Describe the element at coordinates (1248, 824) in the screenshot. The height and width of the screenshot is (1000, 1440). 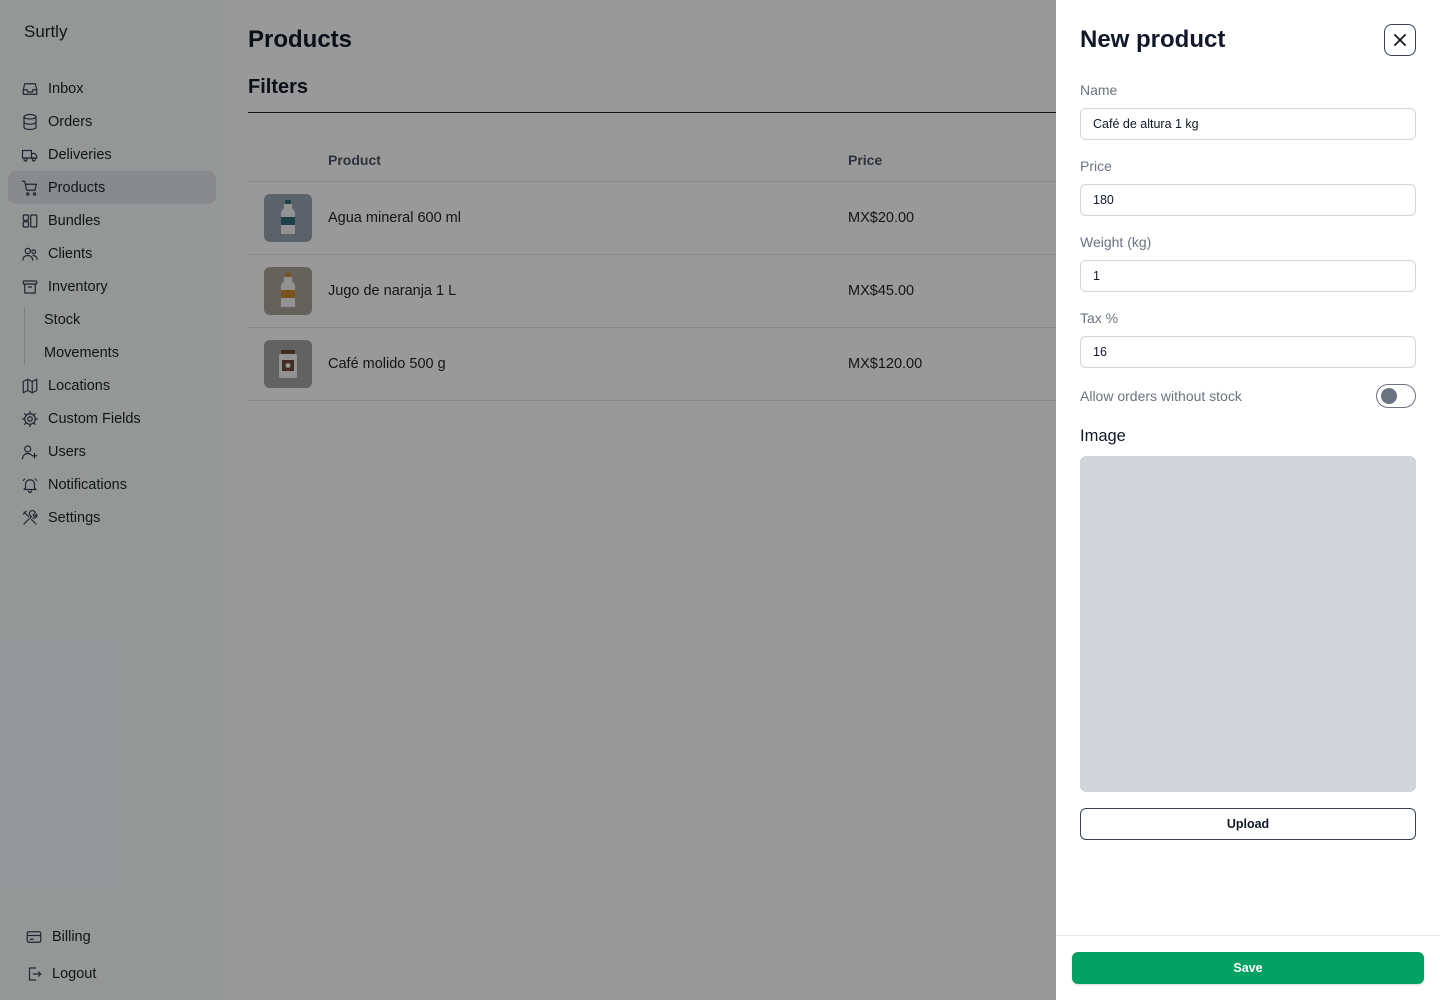
I see `upload-button: Upload` at that location.